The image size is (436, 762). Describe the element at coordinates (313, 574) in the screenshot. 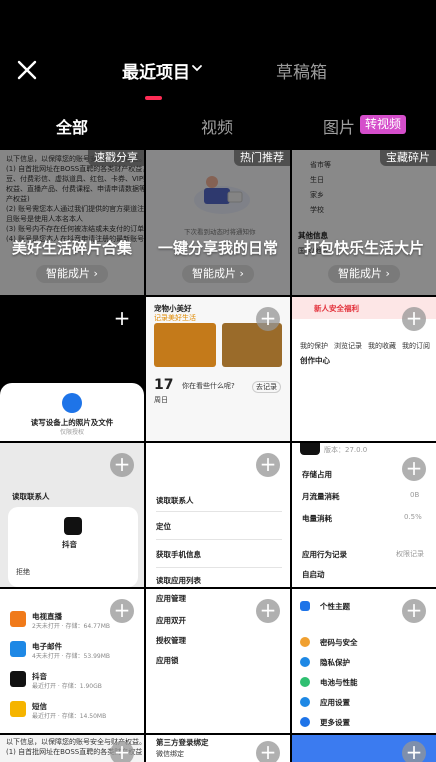

I see `tile-text-line: 自启动` at that location.